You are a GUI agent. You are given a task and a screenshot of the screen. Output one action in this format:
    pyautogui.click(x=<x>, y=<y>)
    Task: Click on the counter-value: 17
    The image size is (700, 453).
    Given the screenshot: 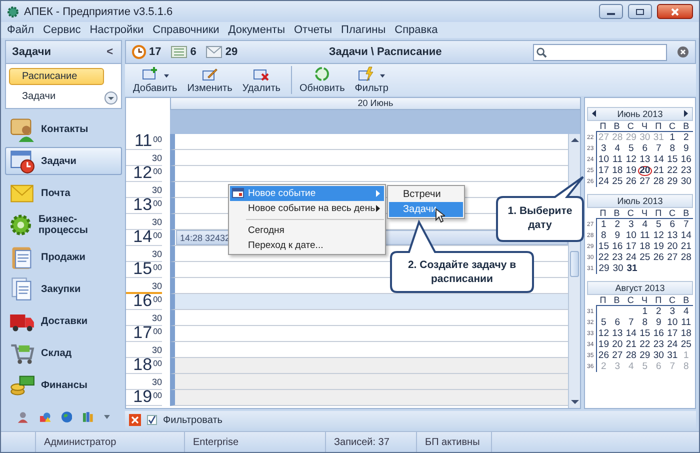 What is the action you would take?
    pyautogui.click(x=155, y=52)
    